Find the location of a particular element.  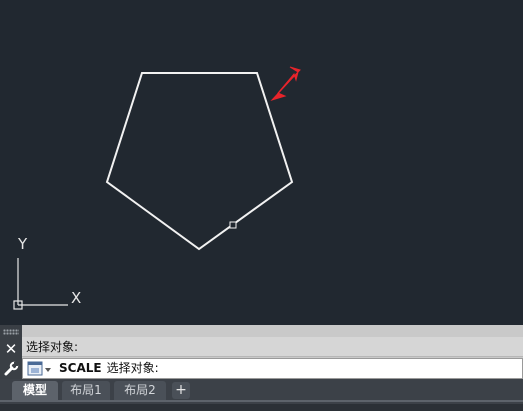

add-layout-button: + is located at coordinates (181, 390).